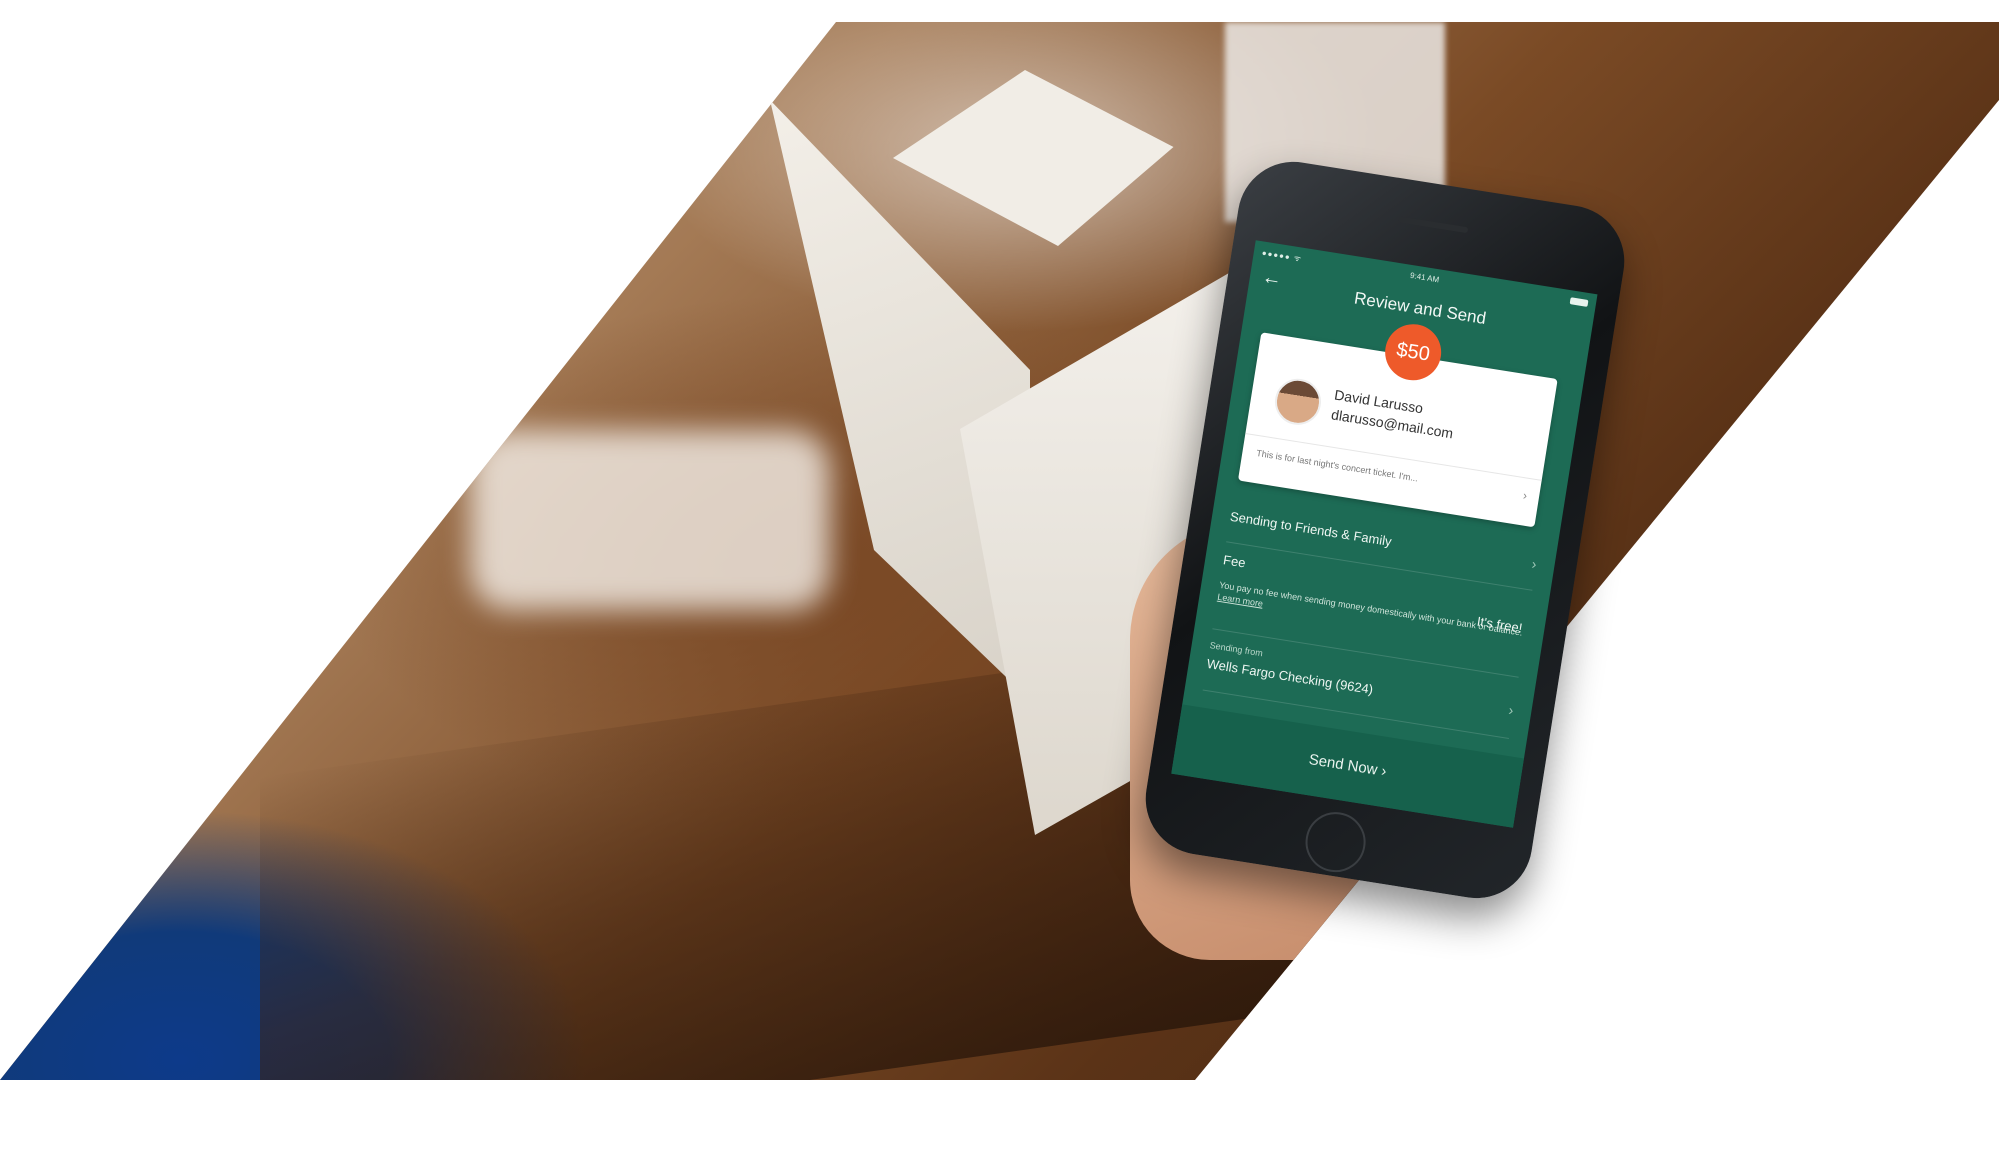 The image size is (1999, 1157). Describe the element at coordinates (1298, 402) in the screenshot. I see `avatar` at that location.